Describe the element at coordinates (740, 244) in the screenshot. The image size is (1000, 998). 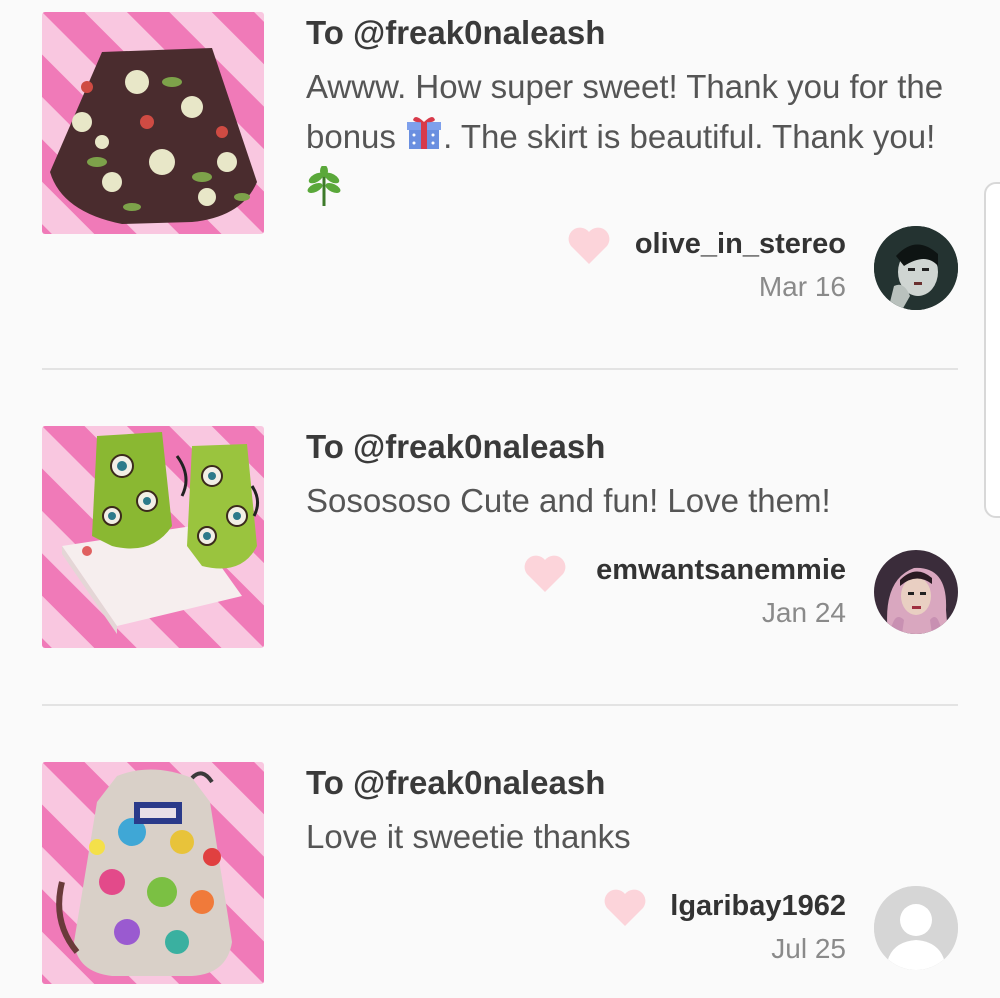
I see `reviewer-username: olive_in_stereo` at that location.